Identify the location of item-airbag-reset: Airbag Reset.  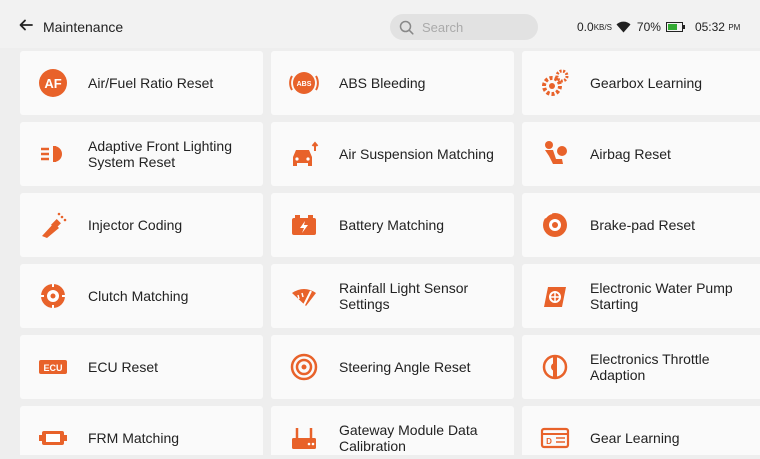
(641, 154).